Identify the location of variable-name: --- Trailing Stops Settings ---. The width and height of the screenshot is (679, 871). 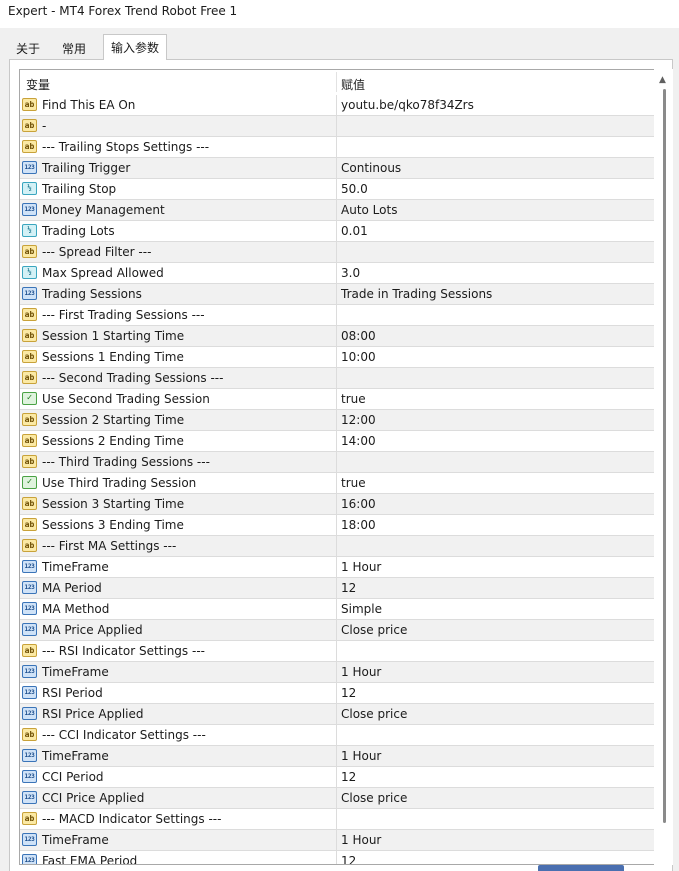
(126, 147).